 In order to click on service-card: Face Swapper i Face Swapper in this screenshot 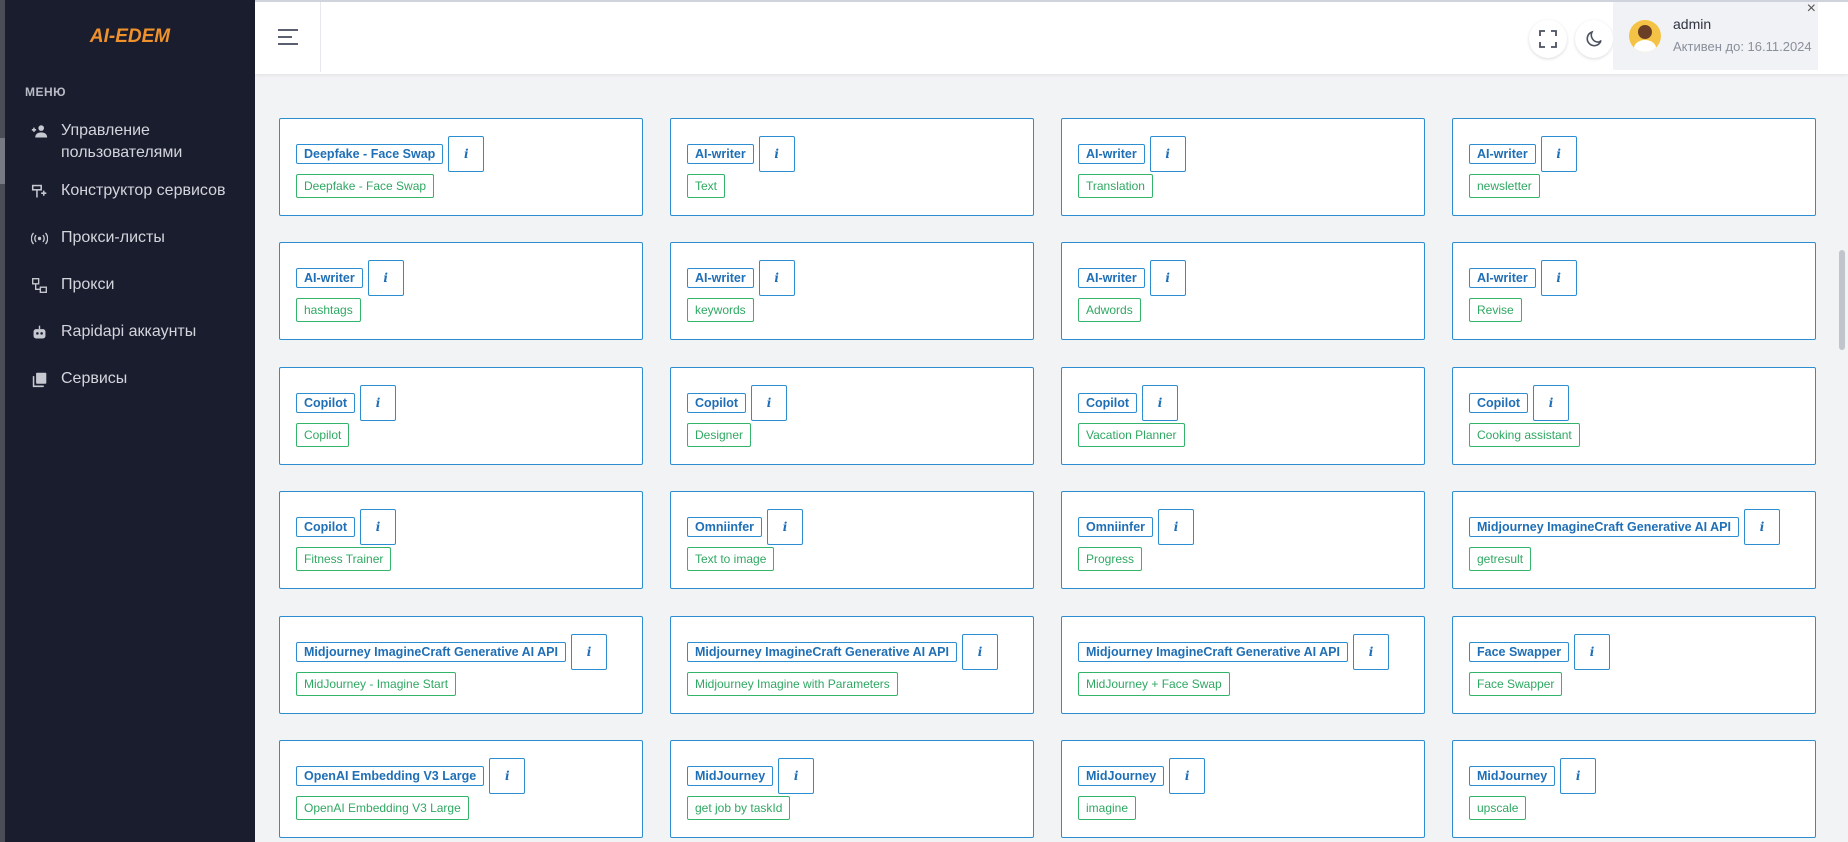, I will do `click(1634, 665)`.